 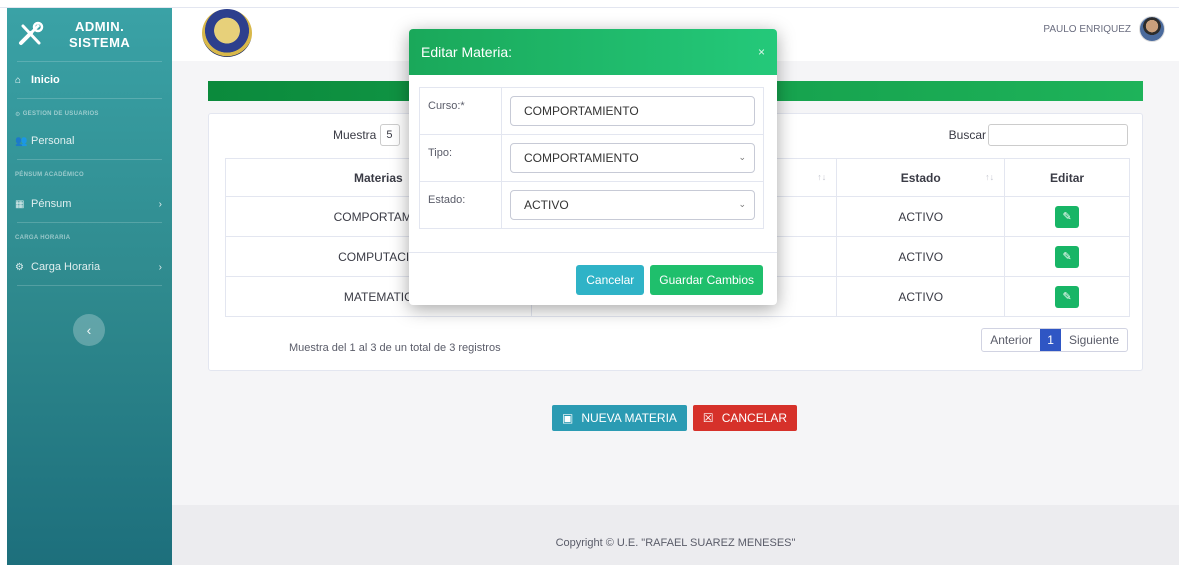 What do you see at coordinates (546, 205) in the screenshot?
I see `estado-selected-value: ACTIVO` at bounding box center [546, 205].